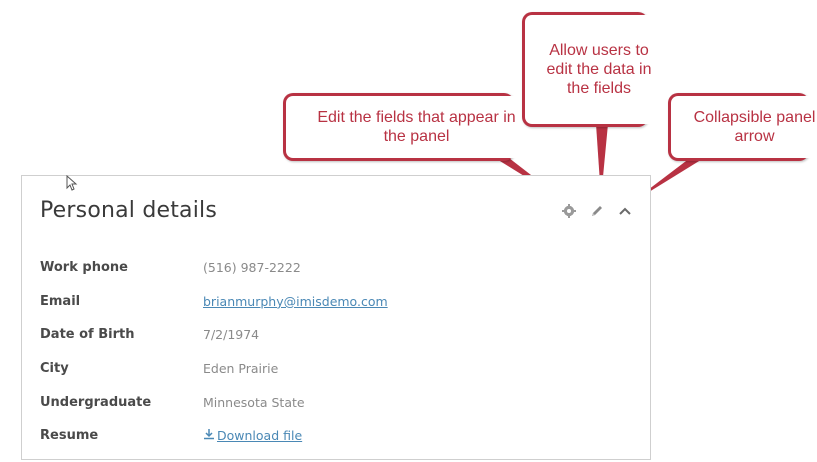 The image size is (817, 462). Describe the element at coordinates (84, 268) in the screenshot. I see `field-label: Work phone` at that location.